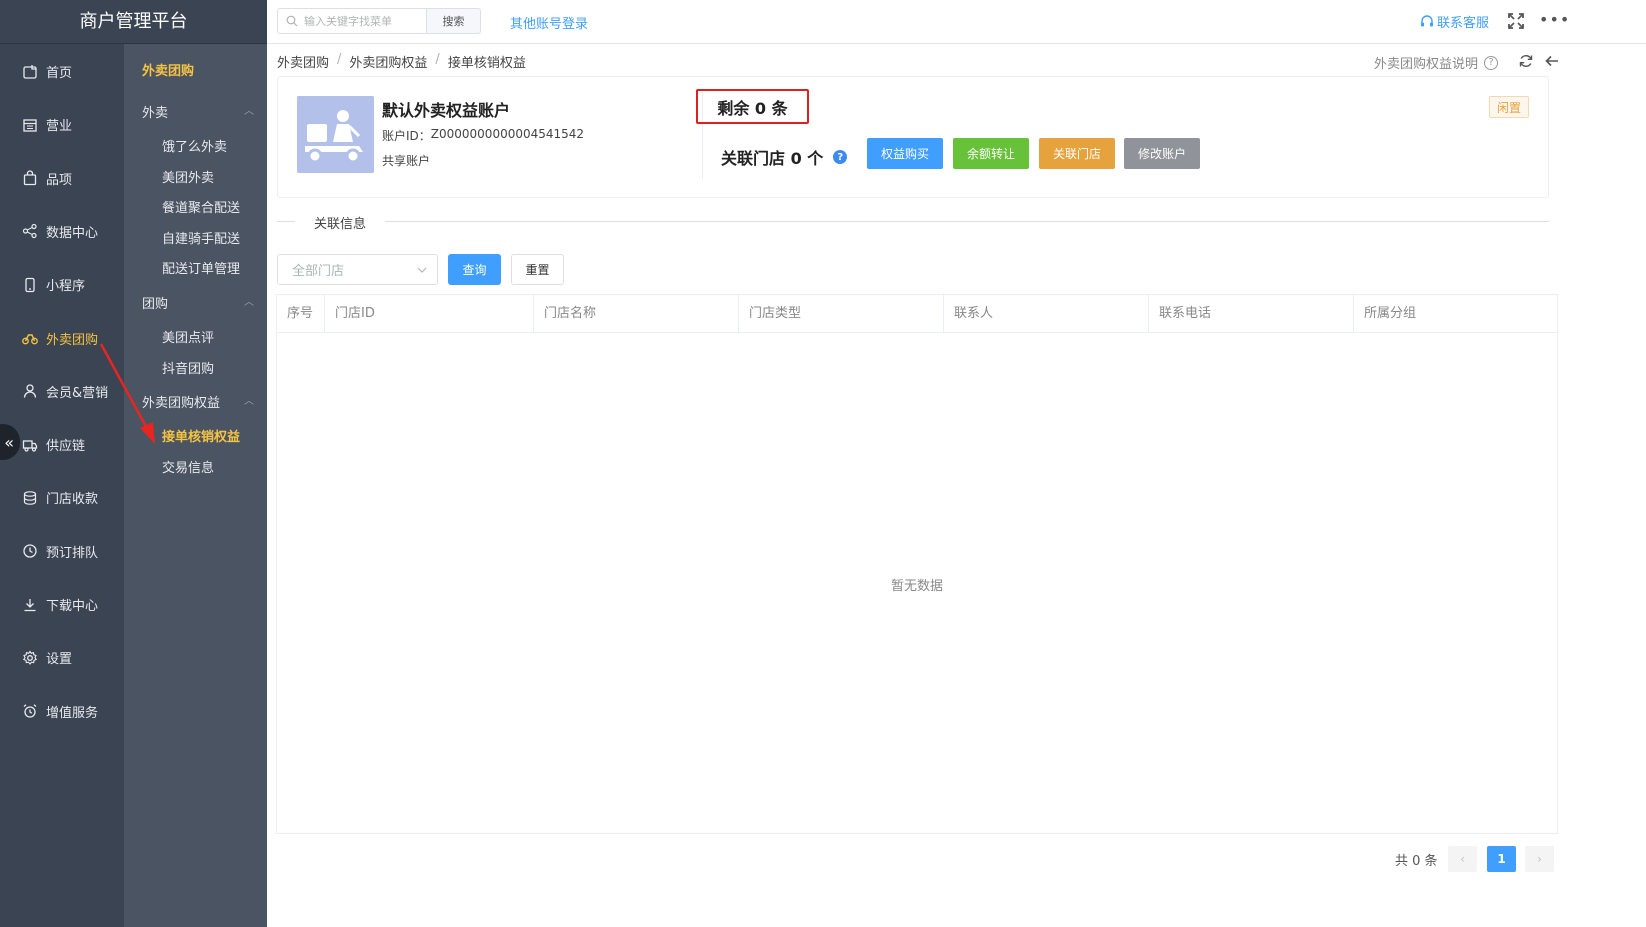  Describe the element at coordinates (388, 61) in the screenshot. I see `breadcrumb-item: 外卖团购权益` at that location.